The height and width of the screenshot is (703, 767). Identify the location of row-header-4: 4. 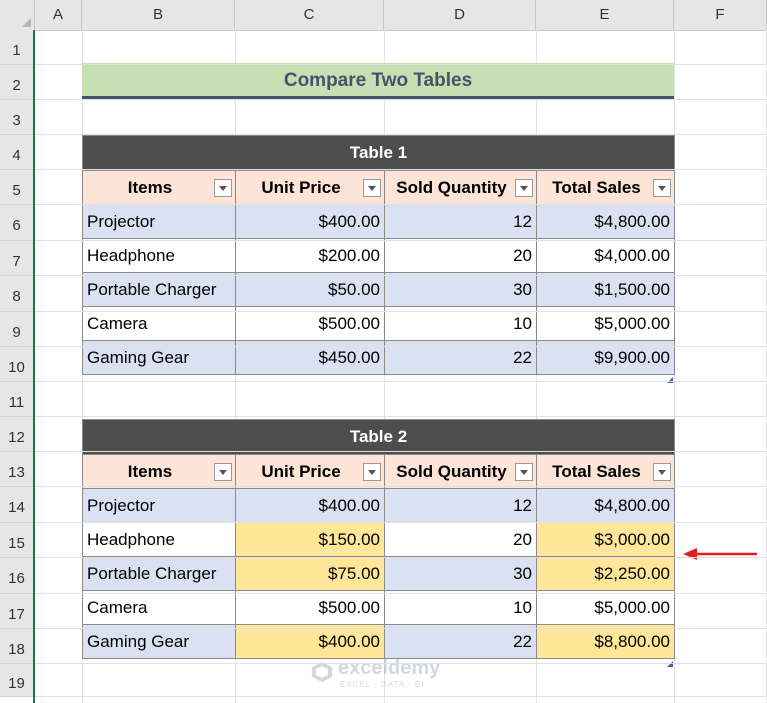
(16, 152).